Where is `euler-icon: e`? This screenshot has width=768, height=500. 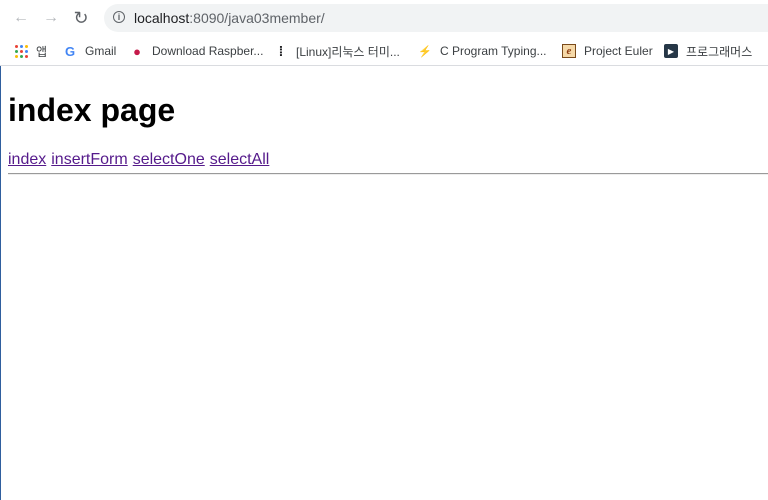 euler-icon: e is located at coordinates (569, 51).